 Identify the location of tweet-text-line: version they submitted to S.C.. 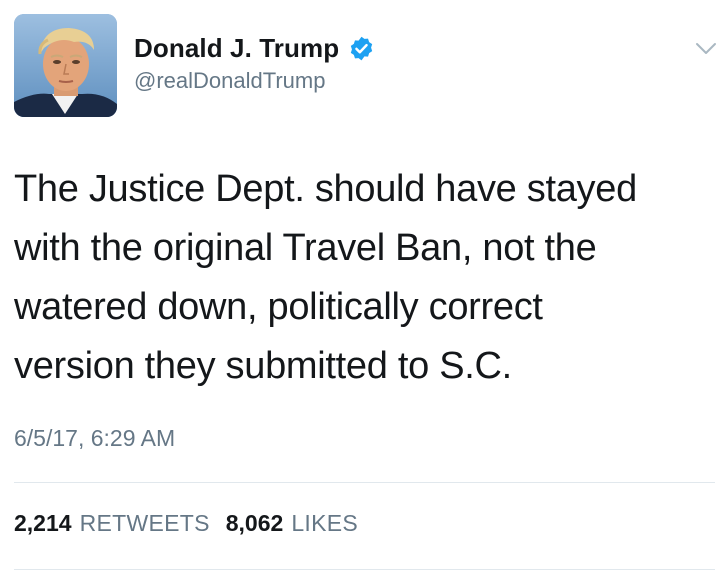
(263, 366).